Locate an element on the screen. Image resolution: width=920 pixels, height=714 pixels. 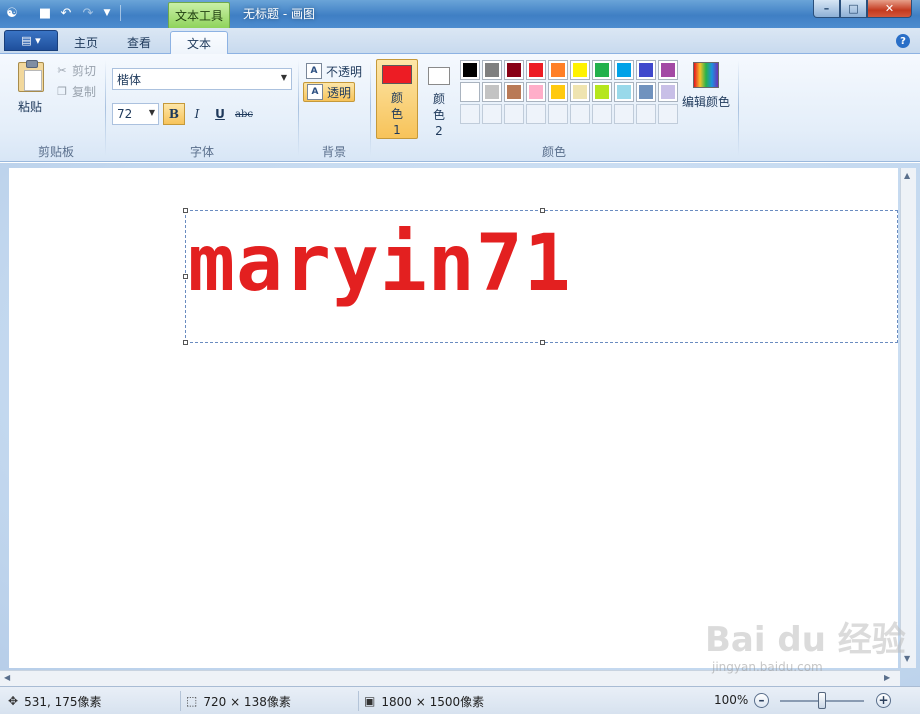
scroll-up-icon: ▲ is located at coordinates (907, 175).